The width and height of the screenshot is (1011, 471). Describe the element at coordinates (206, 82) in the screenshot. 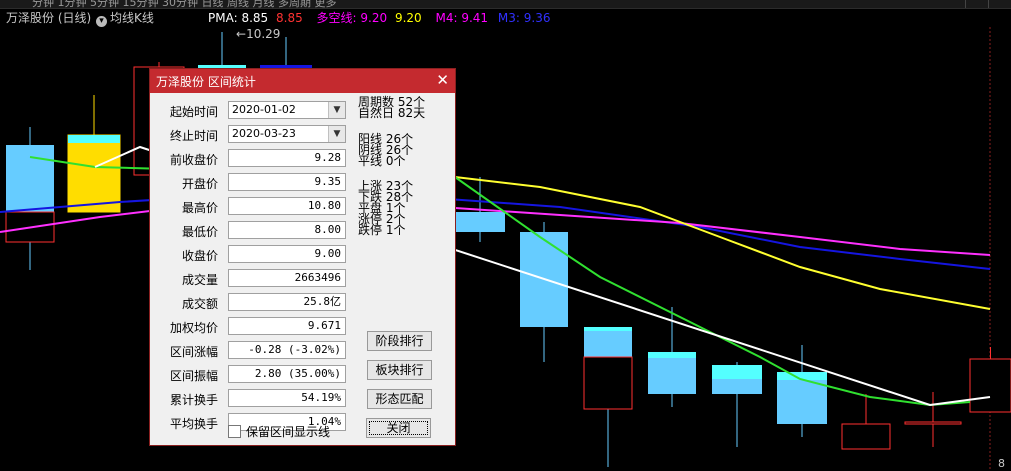

I see `dialog-title: 万泽股份 区间统计` at that location.